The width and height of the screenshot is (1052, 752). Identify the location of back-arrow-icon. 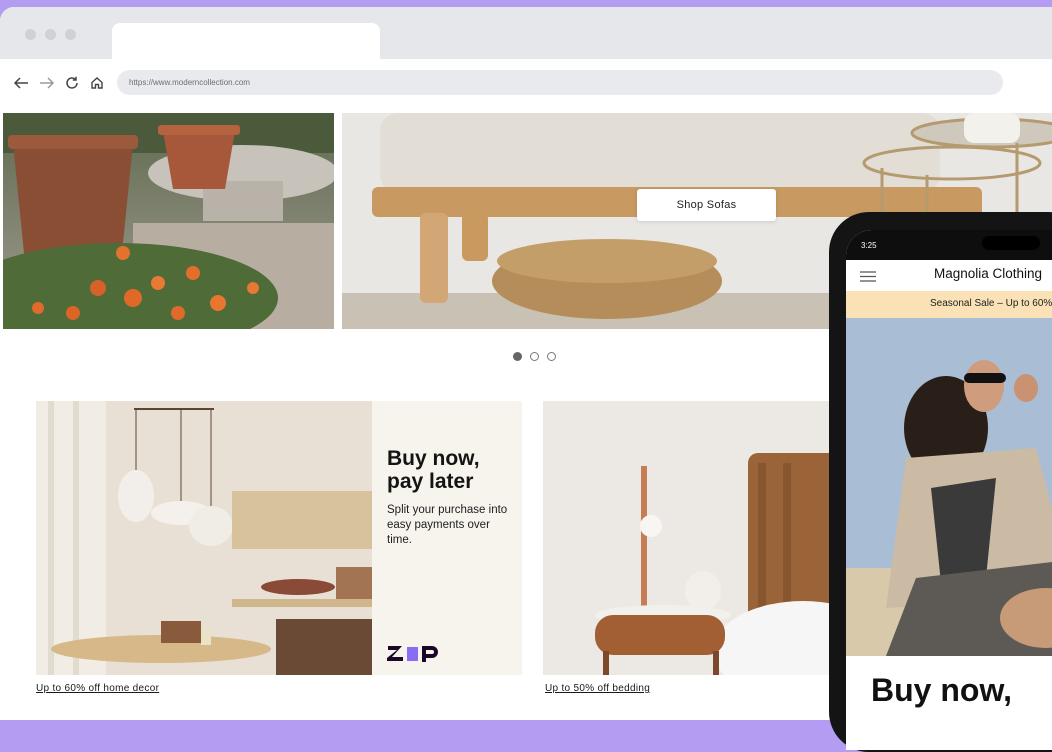
(21, 83).